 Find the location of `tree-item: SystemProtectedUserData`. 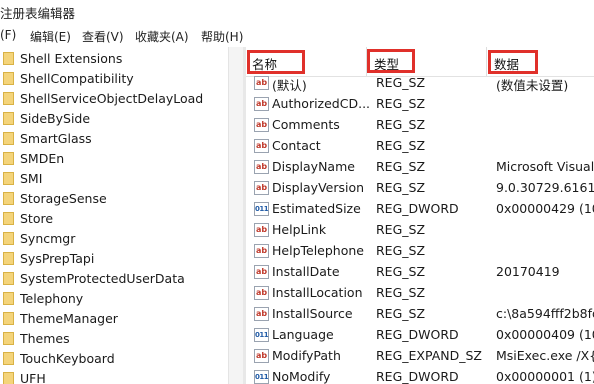

tree-item: SystemProtectedUserData is located at coordinates (114, 279).